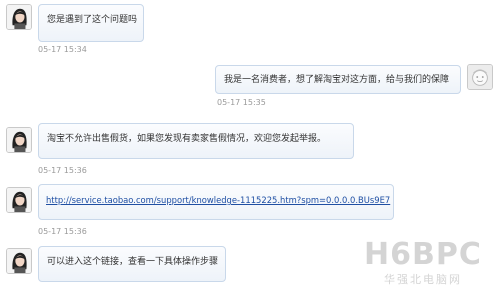 The height and width of the screenshot is (293, 500). I want to click on chat-message-bubble: 您是遇到了这个问题吗, so click(91, 23).